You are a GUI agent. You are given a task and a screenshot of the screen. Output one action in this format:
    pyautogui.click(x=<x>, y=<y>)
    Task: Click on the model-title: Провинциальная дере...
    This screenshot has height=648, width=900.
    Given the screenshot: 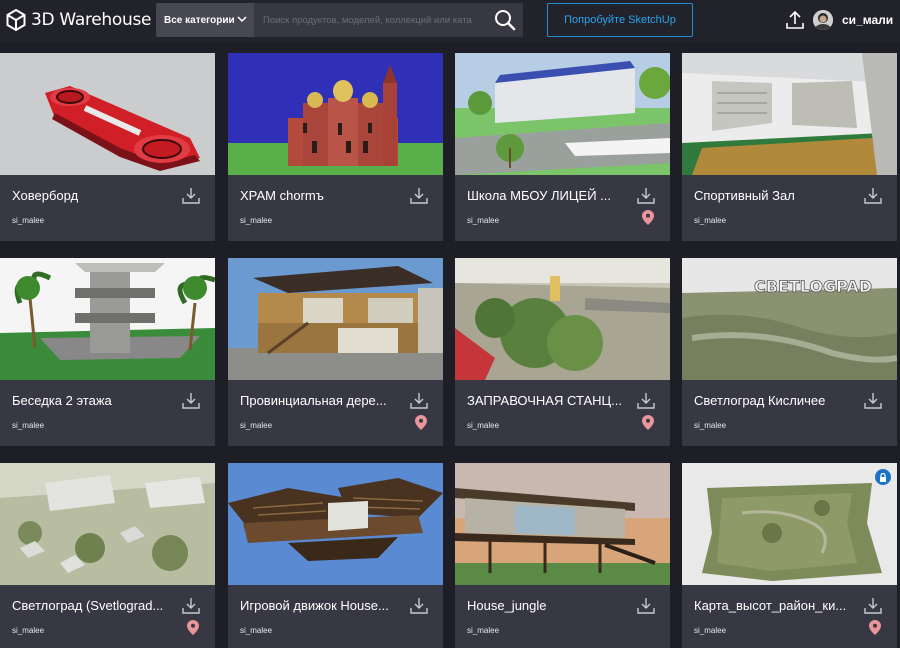 What is the action you would take?
    pyautogui.click(x=320, y=400)
    